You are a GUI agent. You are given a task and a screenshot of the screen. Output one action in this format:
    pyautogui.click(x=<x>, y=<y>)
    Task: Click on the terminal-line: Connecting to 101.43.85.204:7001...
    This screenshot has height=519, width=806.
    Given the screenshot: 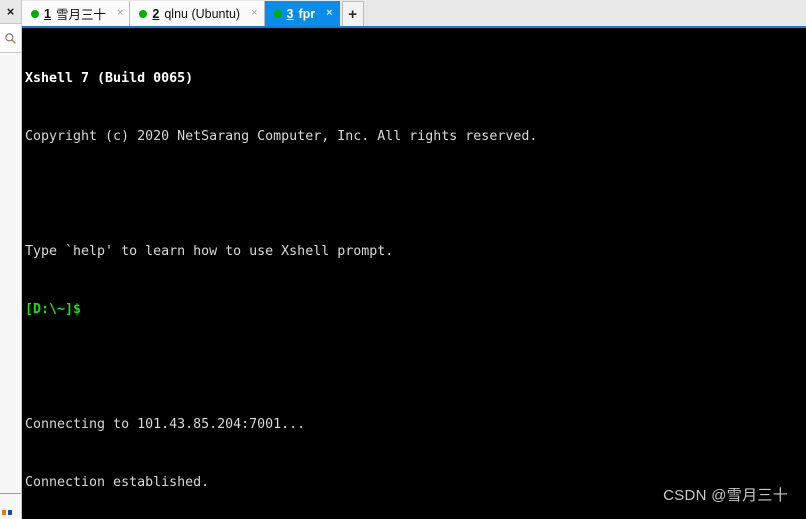 What is the action you would take?
    pyautogui.click(x=165, y=424)
    